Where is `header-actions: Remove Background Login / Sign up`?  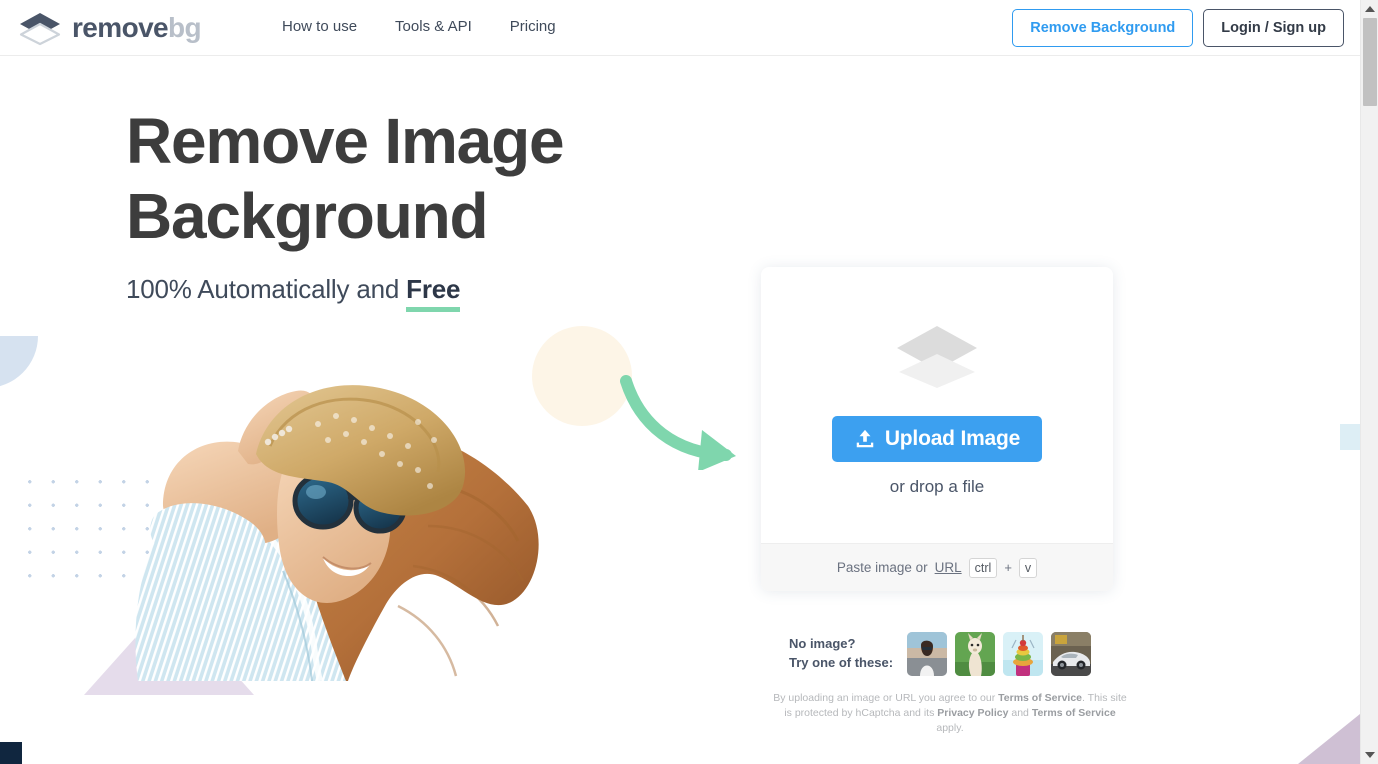
header-actions: Remove Background Login / Sign up is located at coordinates (1178, 28).